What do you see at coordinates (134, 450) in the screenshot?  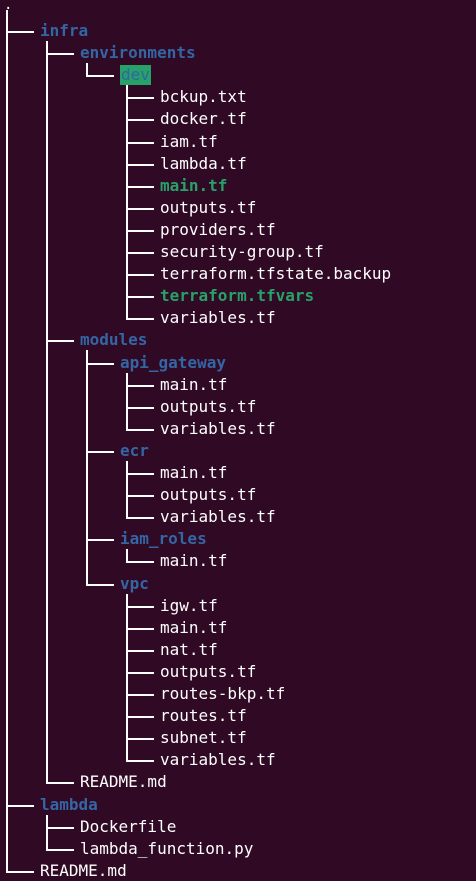 I see `tree-directory-name: ecr` at bounding box center [134, 450].